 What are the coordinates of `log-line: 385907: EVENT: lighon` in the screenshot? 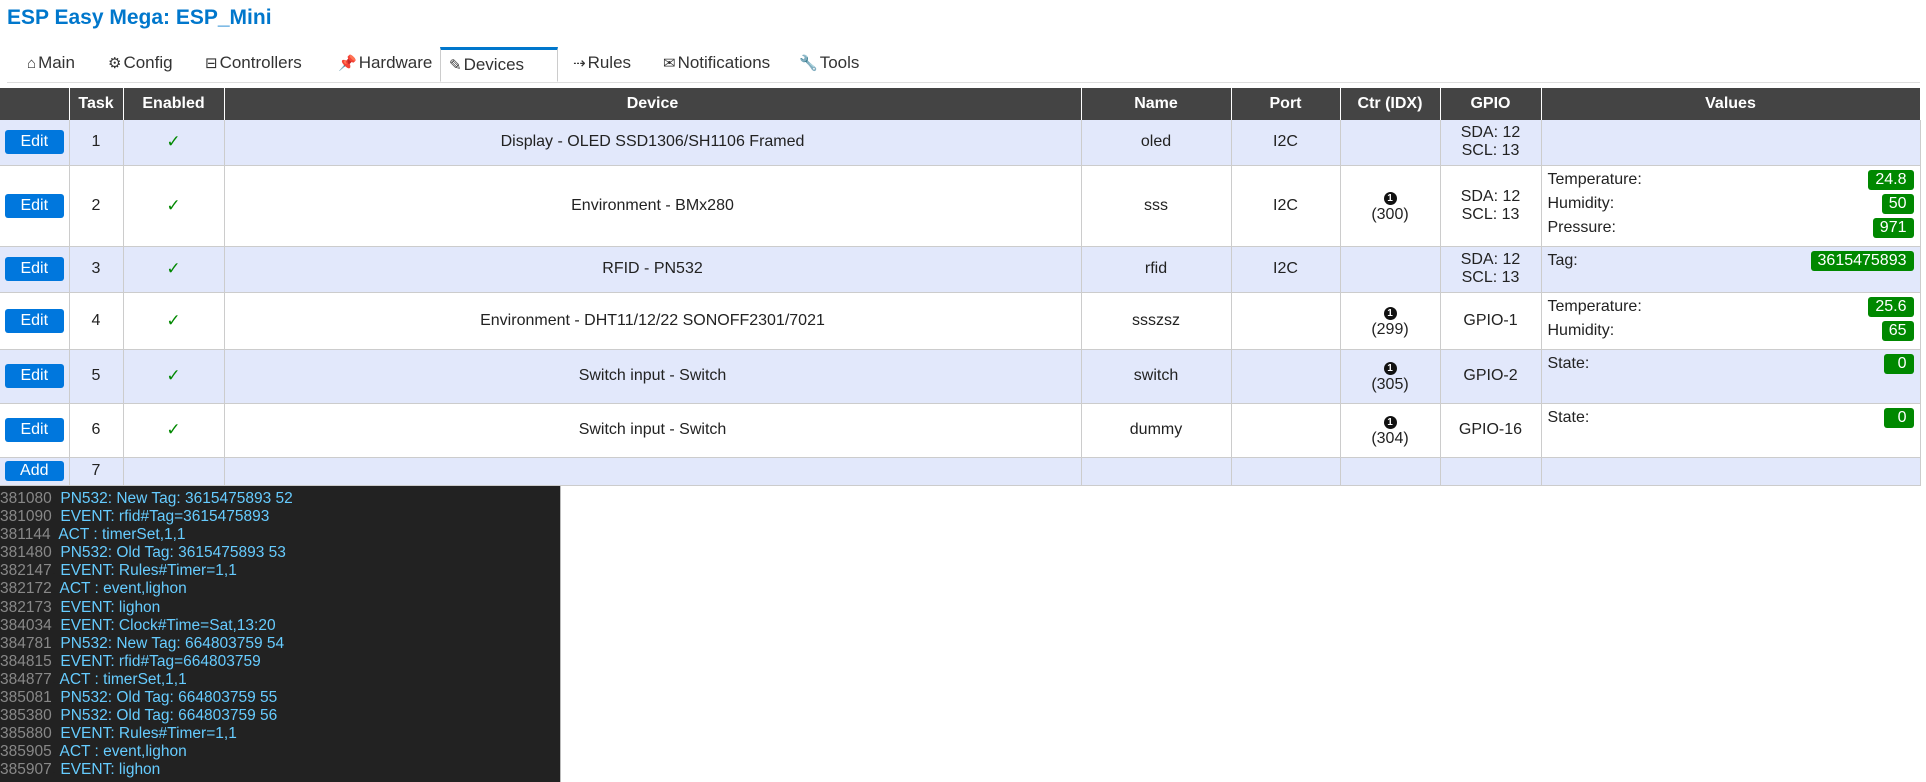 It's located at (80, 770).